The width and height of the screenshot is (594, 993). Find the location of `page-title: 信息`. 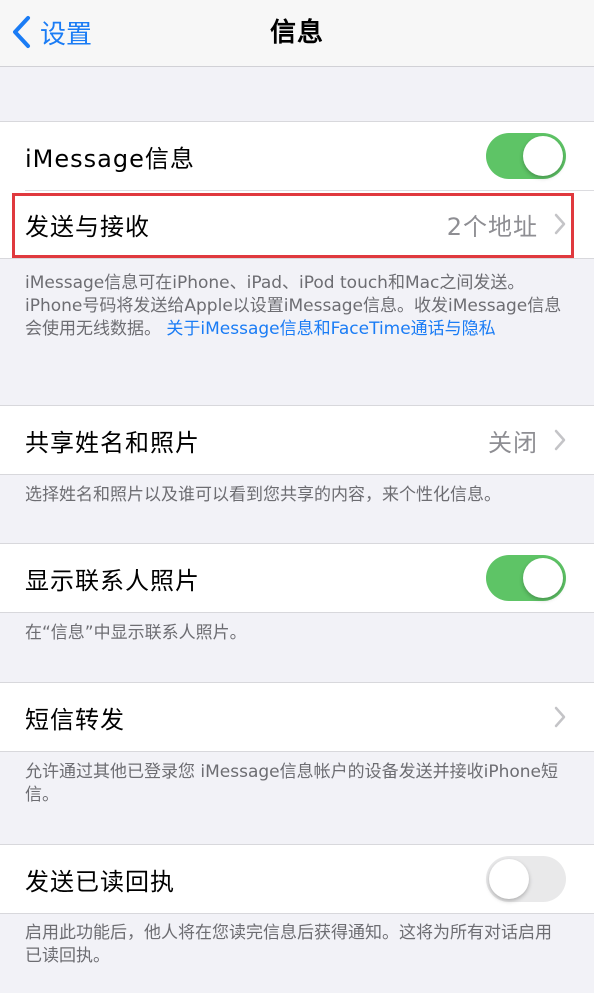

page-title: 信息 is located at coordinates (296, 33).